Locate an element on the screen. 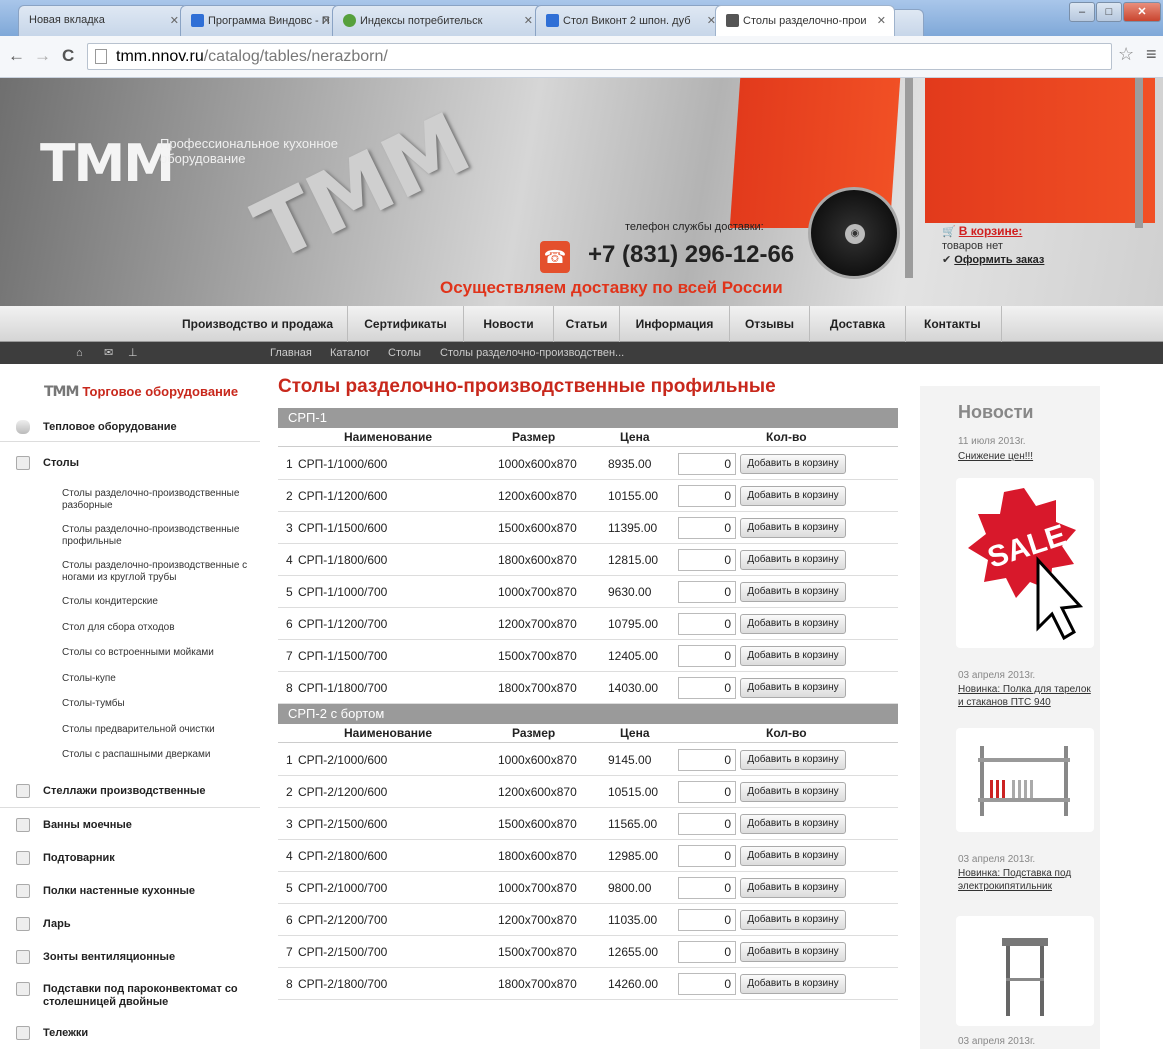  plate-shelf-image is located at coordinates (1025, 780).